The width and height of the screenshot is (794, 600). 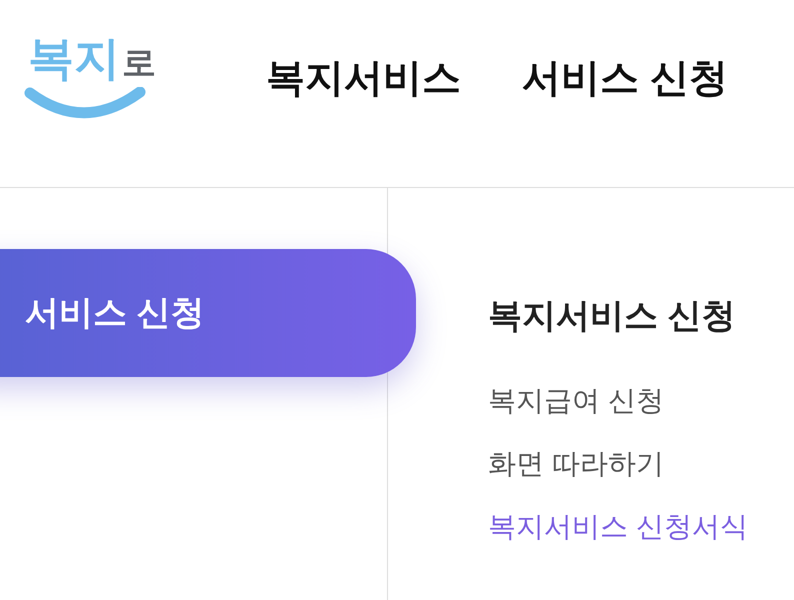 What do you see at coordinates (363, 79) in the screenshot?
I see `top-nav-link: 복지서비스` at bounding box center [363, 79].